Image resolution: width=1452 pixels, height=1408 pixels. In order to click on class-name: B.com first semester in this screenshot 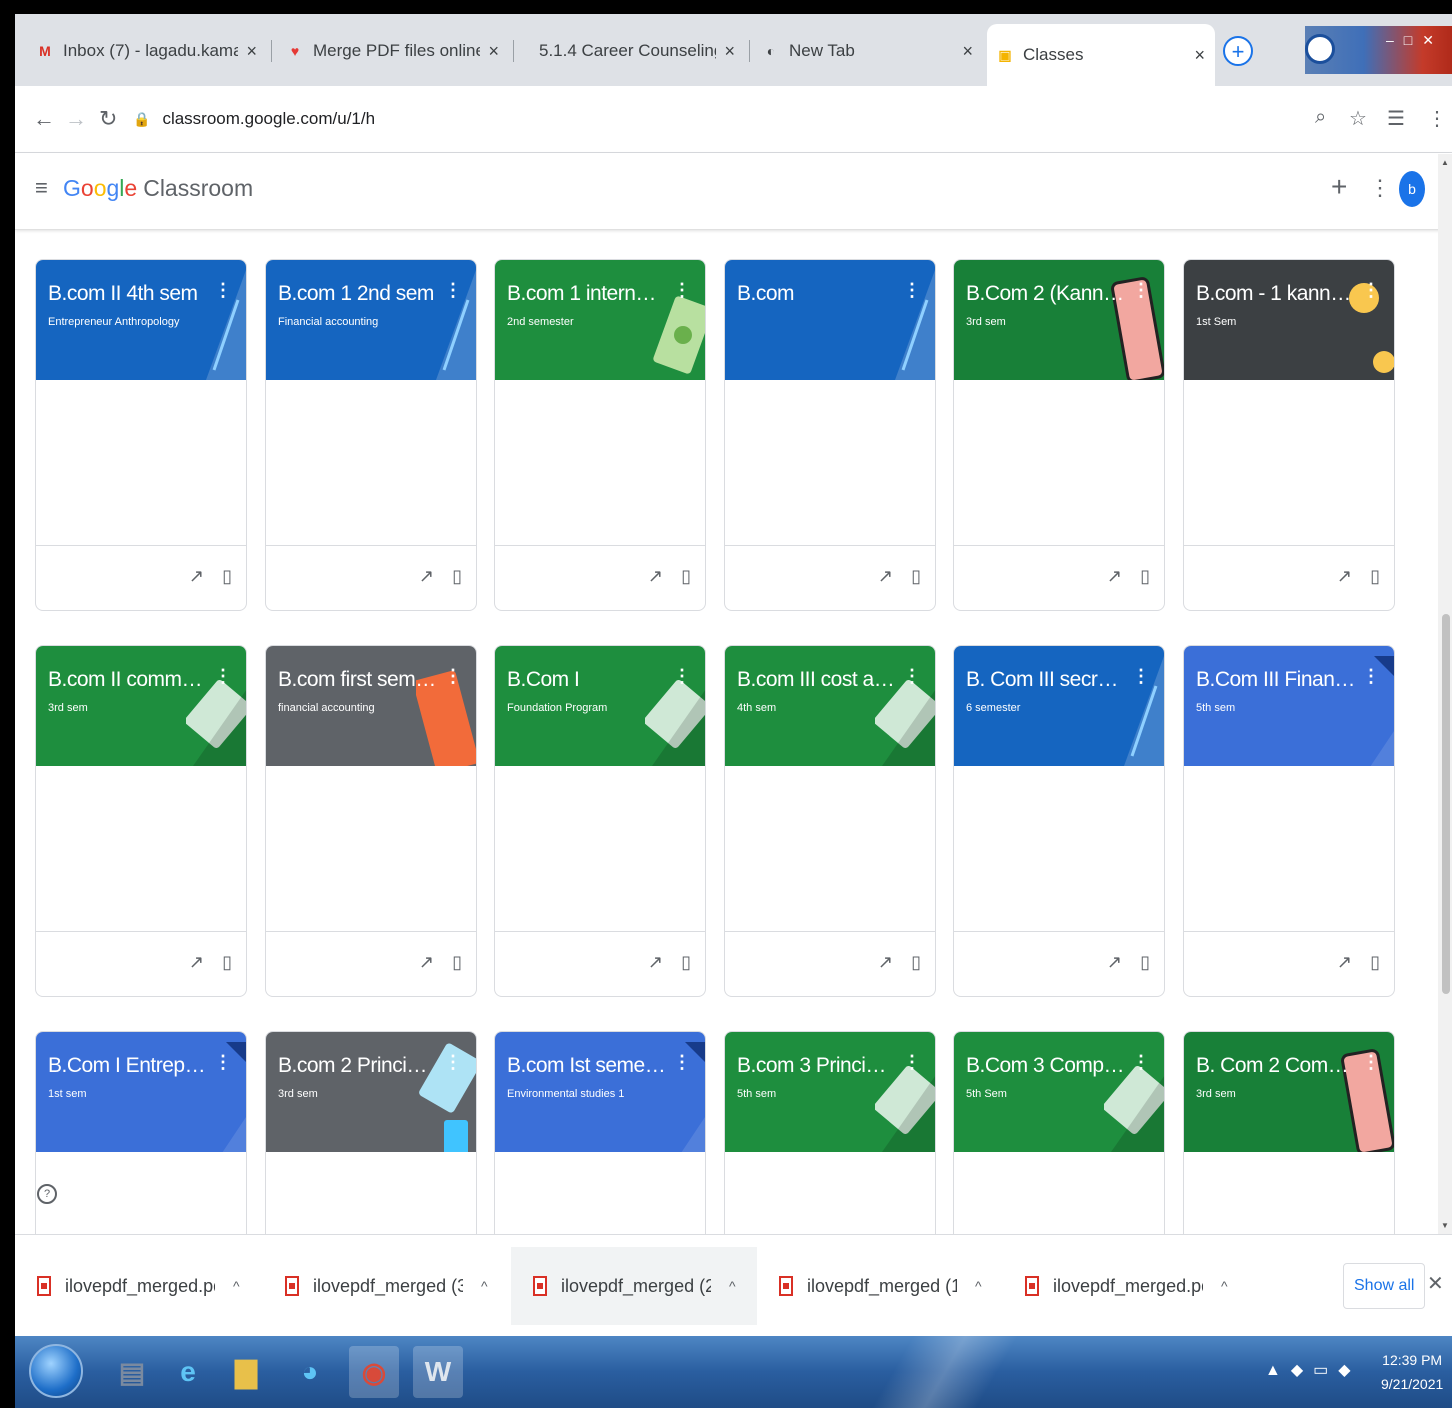, I will do `click(358, 680)`.